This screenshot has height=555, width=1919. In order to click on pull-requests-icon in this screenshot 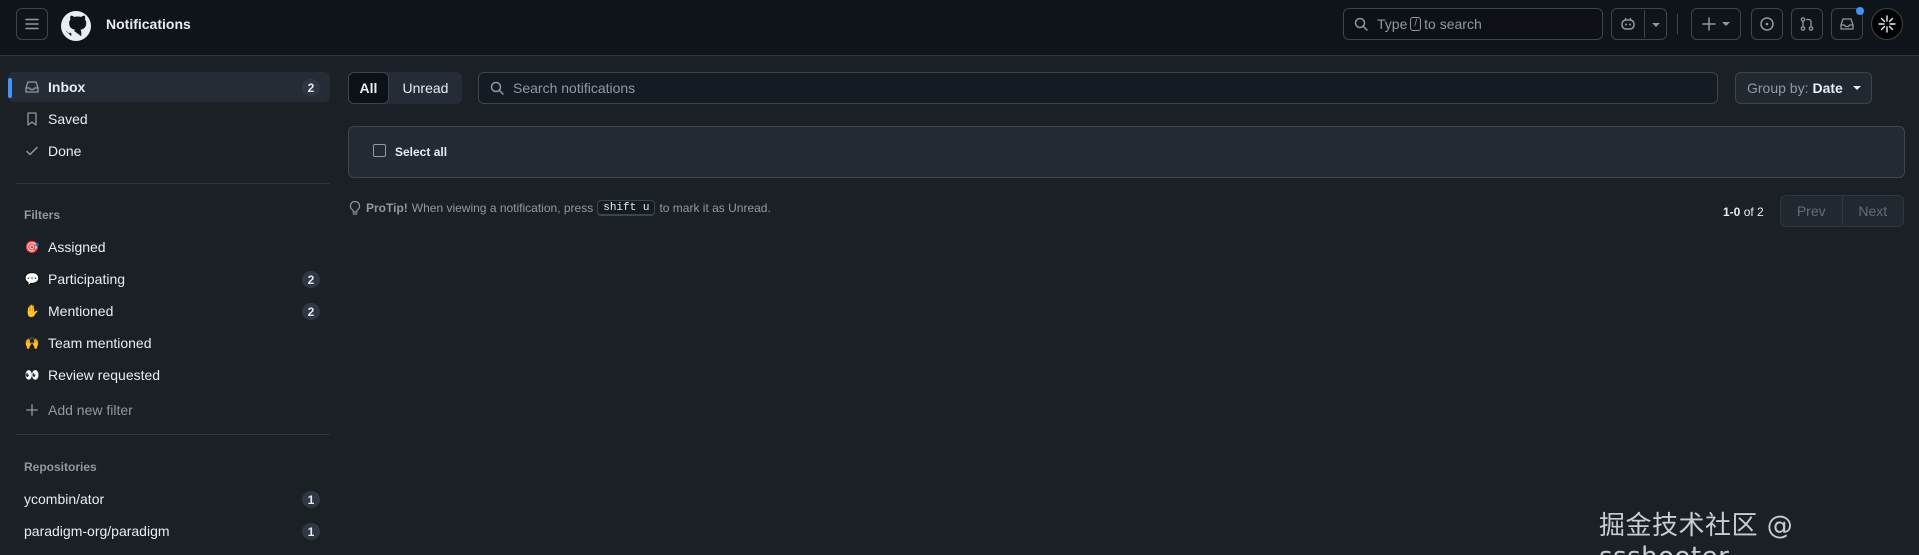, I will do `click(1807, 24)`.